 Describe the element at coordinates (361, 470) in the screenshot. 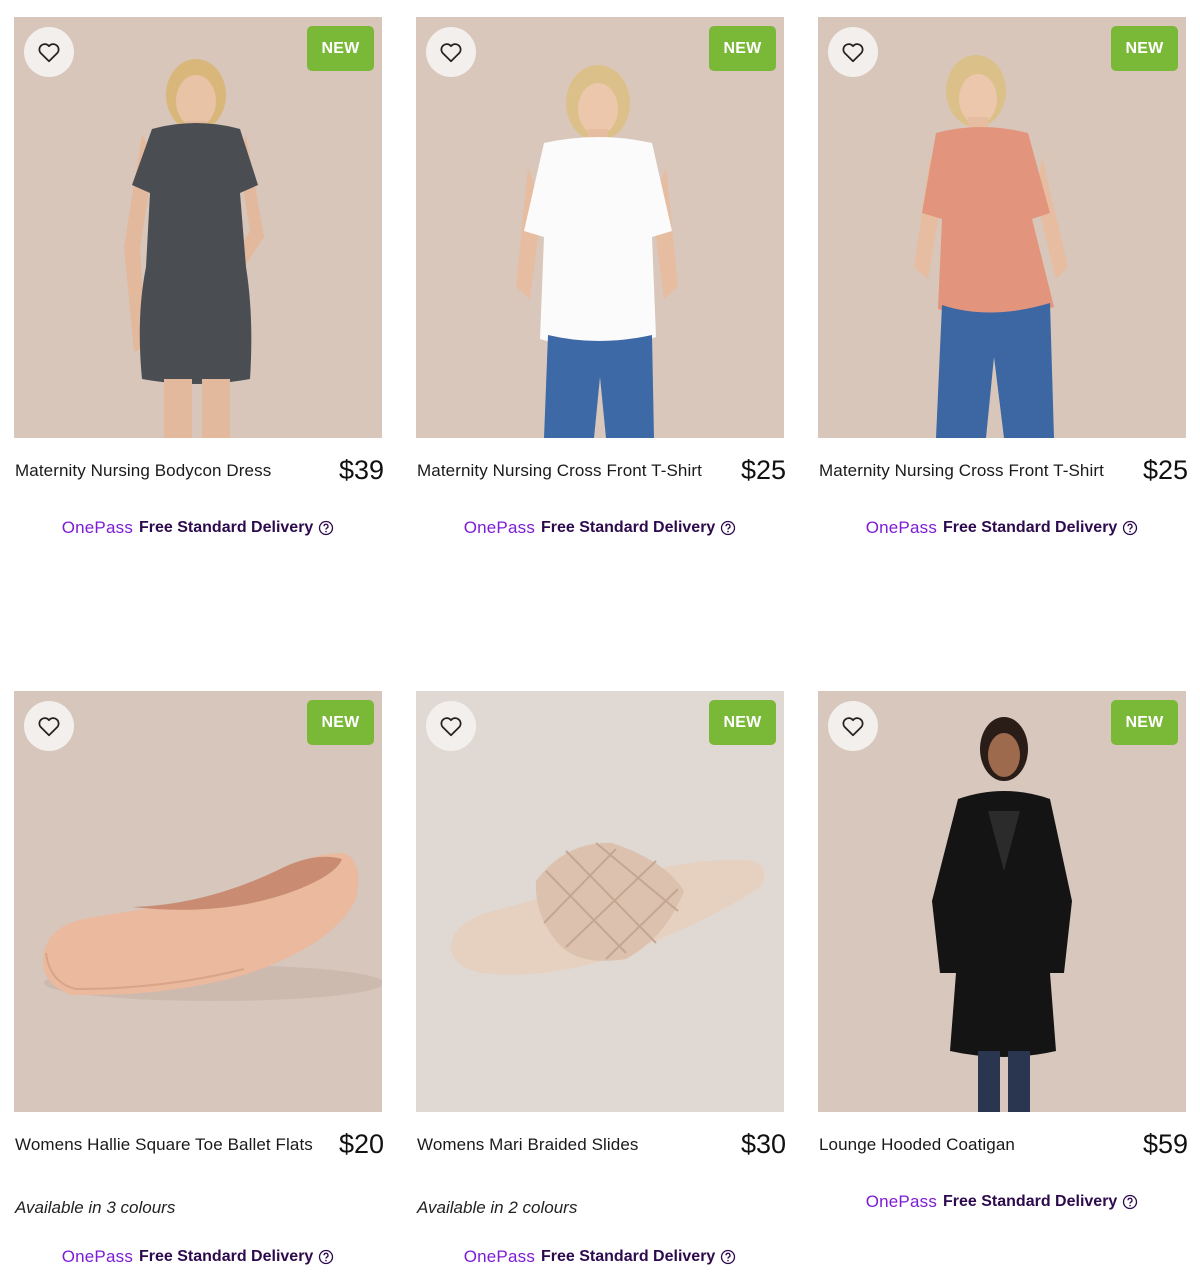

I see `product-price: $39` at that location.